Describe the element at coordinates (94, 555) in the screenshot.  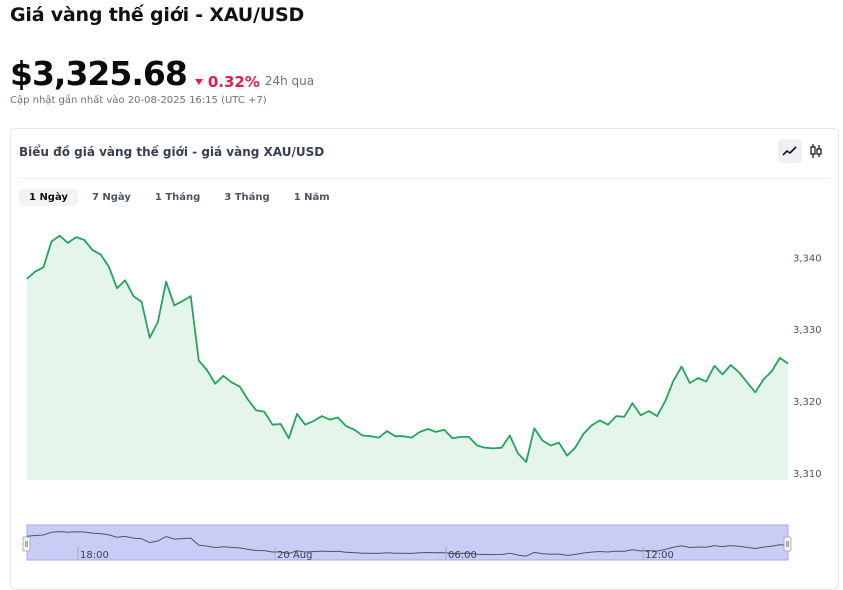
I see `navigator-label: 18:00` at that location.